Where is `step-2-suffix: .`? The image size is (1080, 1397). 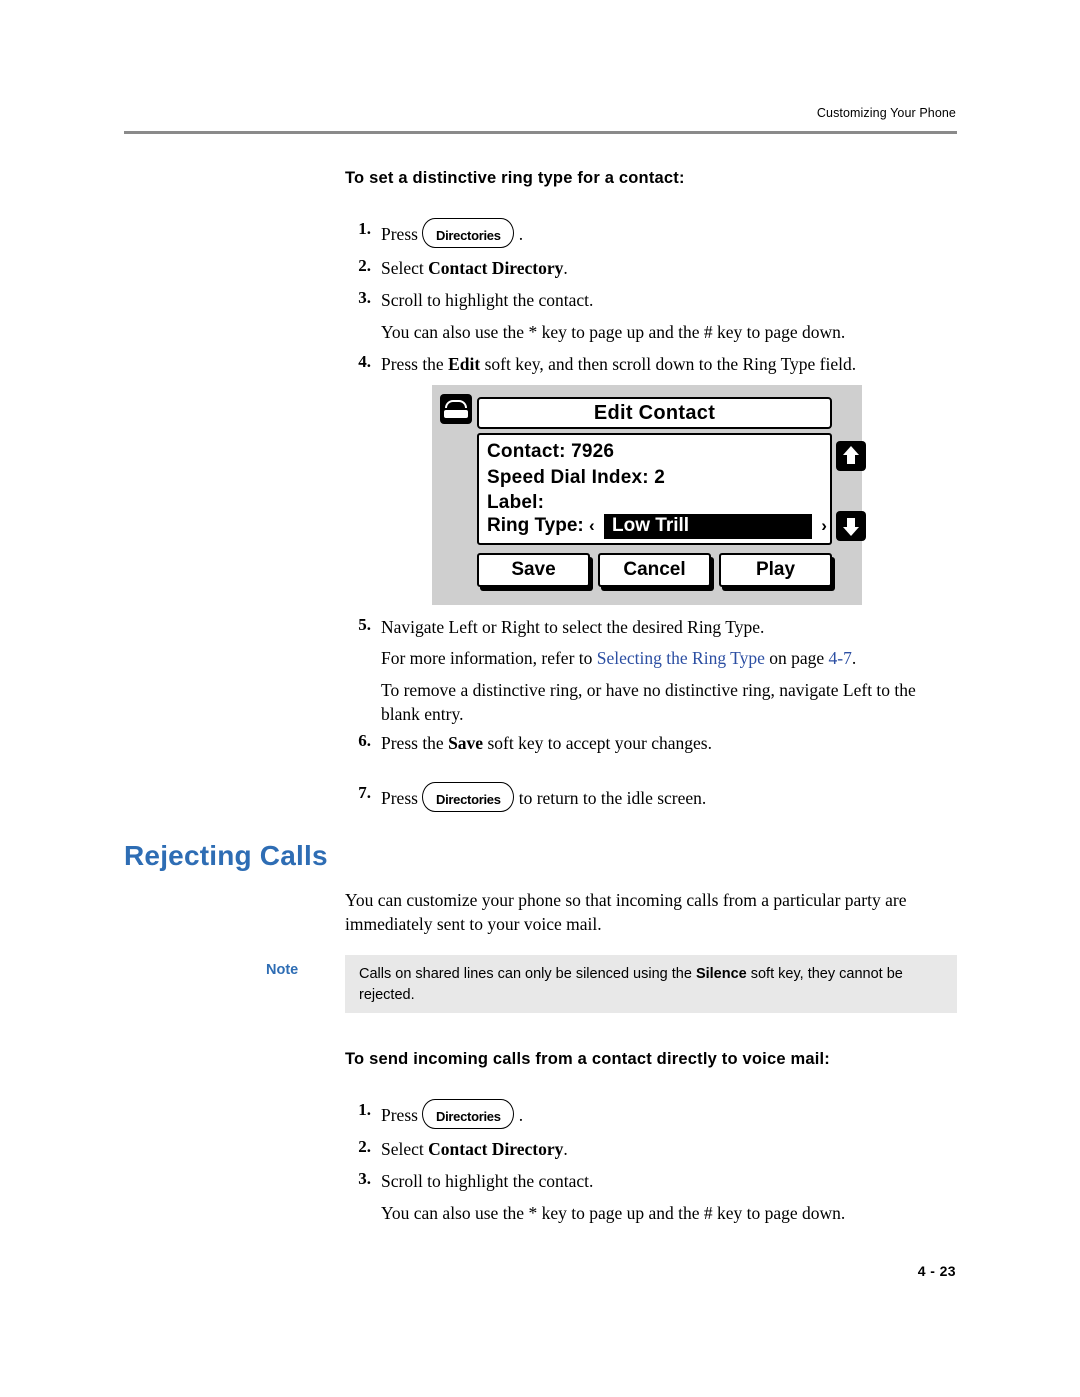 step-2-suffix: . is located at coordinates (565, 268).